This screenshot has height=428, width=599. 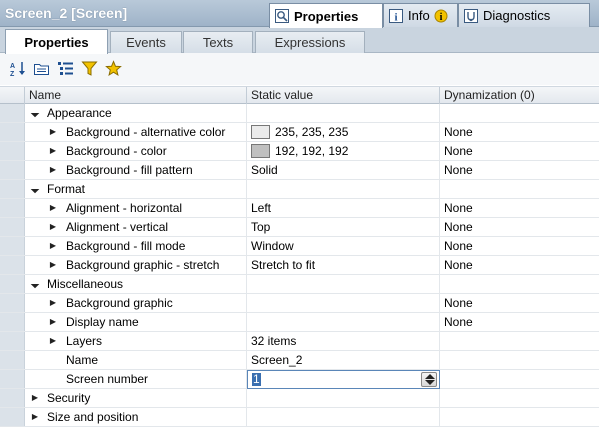 I want to click on property-row-background-fill-pattern: ▶ Background - fill pattern Solid None, so click(x=299, y=170).